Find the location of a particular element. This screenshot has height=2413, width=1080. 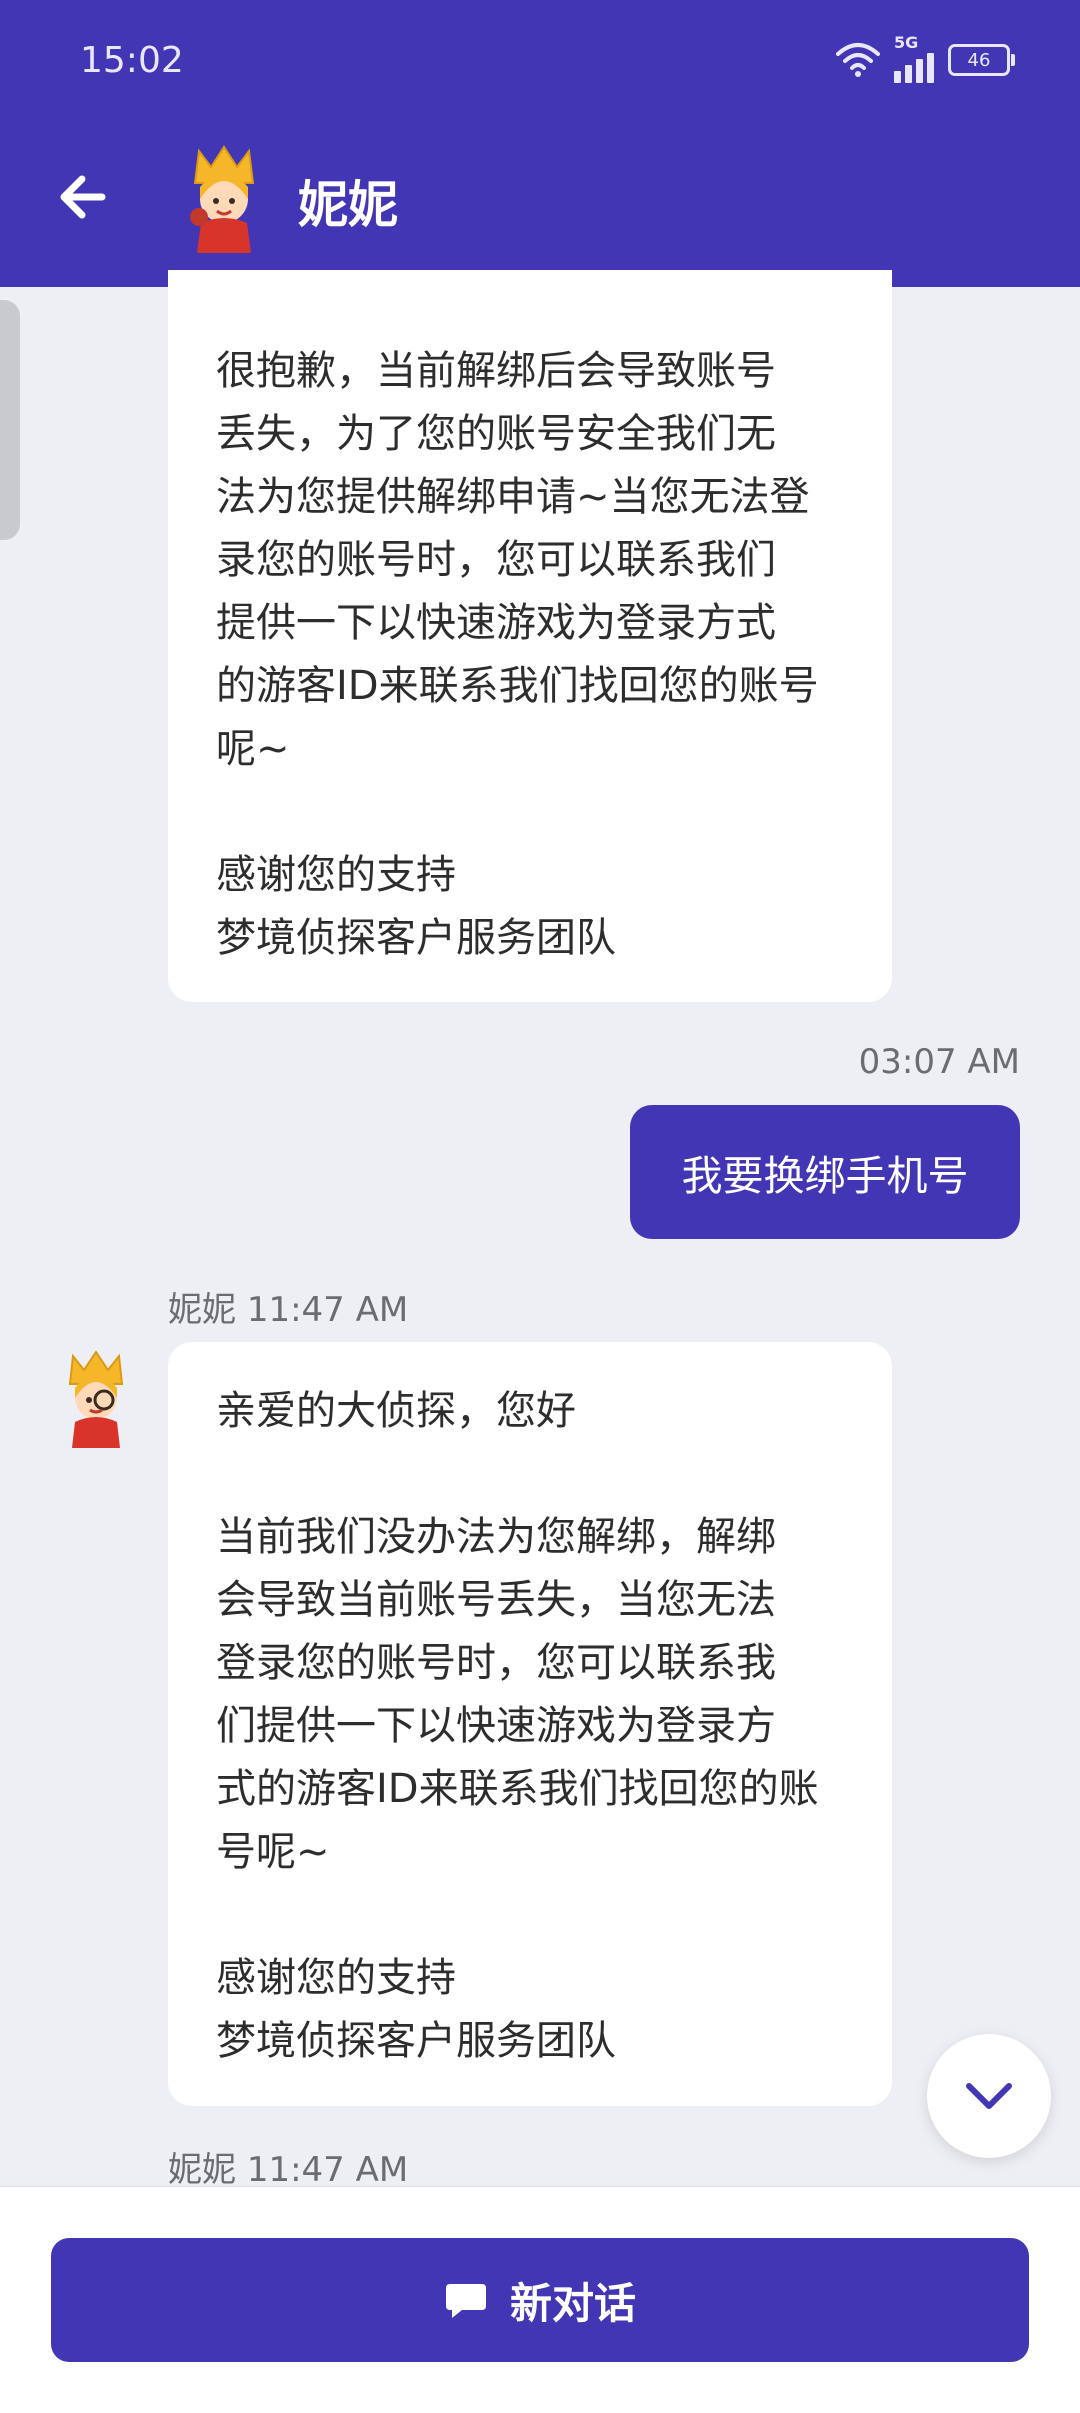

new-chat-label: 新对话 is located at coordinates (572, 2303).